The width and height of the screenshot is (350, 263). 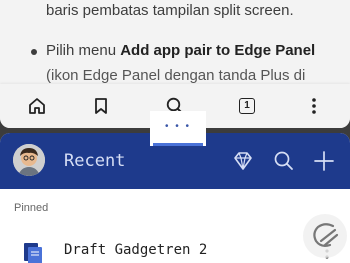 I want to click on bullet-point, so click(x=34, y=52).